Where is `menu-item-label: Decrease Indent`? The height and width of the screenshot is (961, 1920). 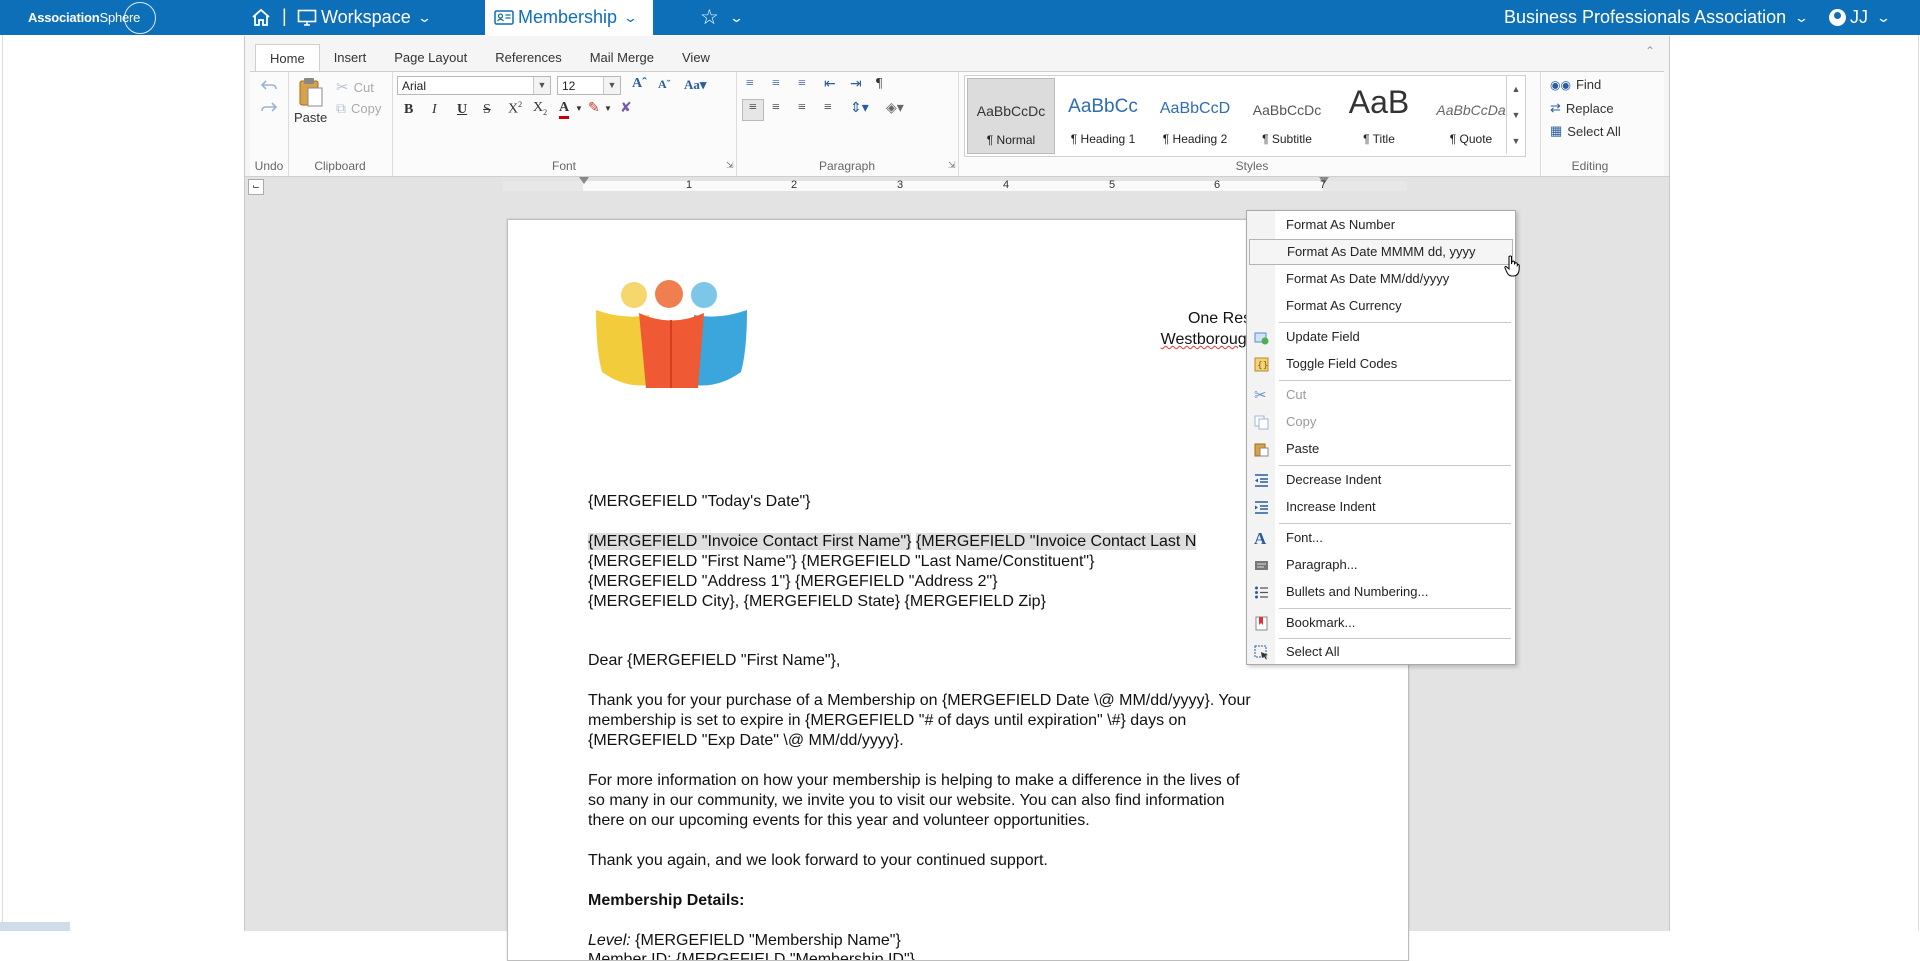 menu-item-label: Decrease Indent is located at coordinates (1334, 479).